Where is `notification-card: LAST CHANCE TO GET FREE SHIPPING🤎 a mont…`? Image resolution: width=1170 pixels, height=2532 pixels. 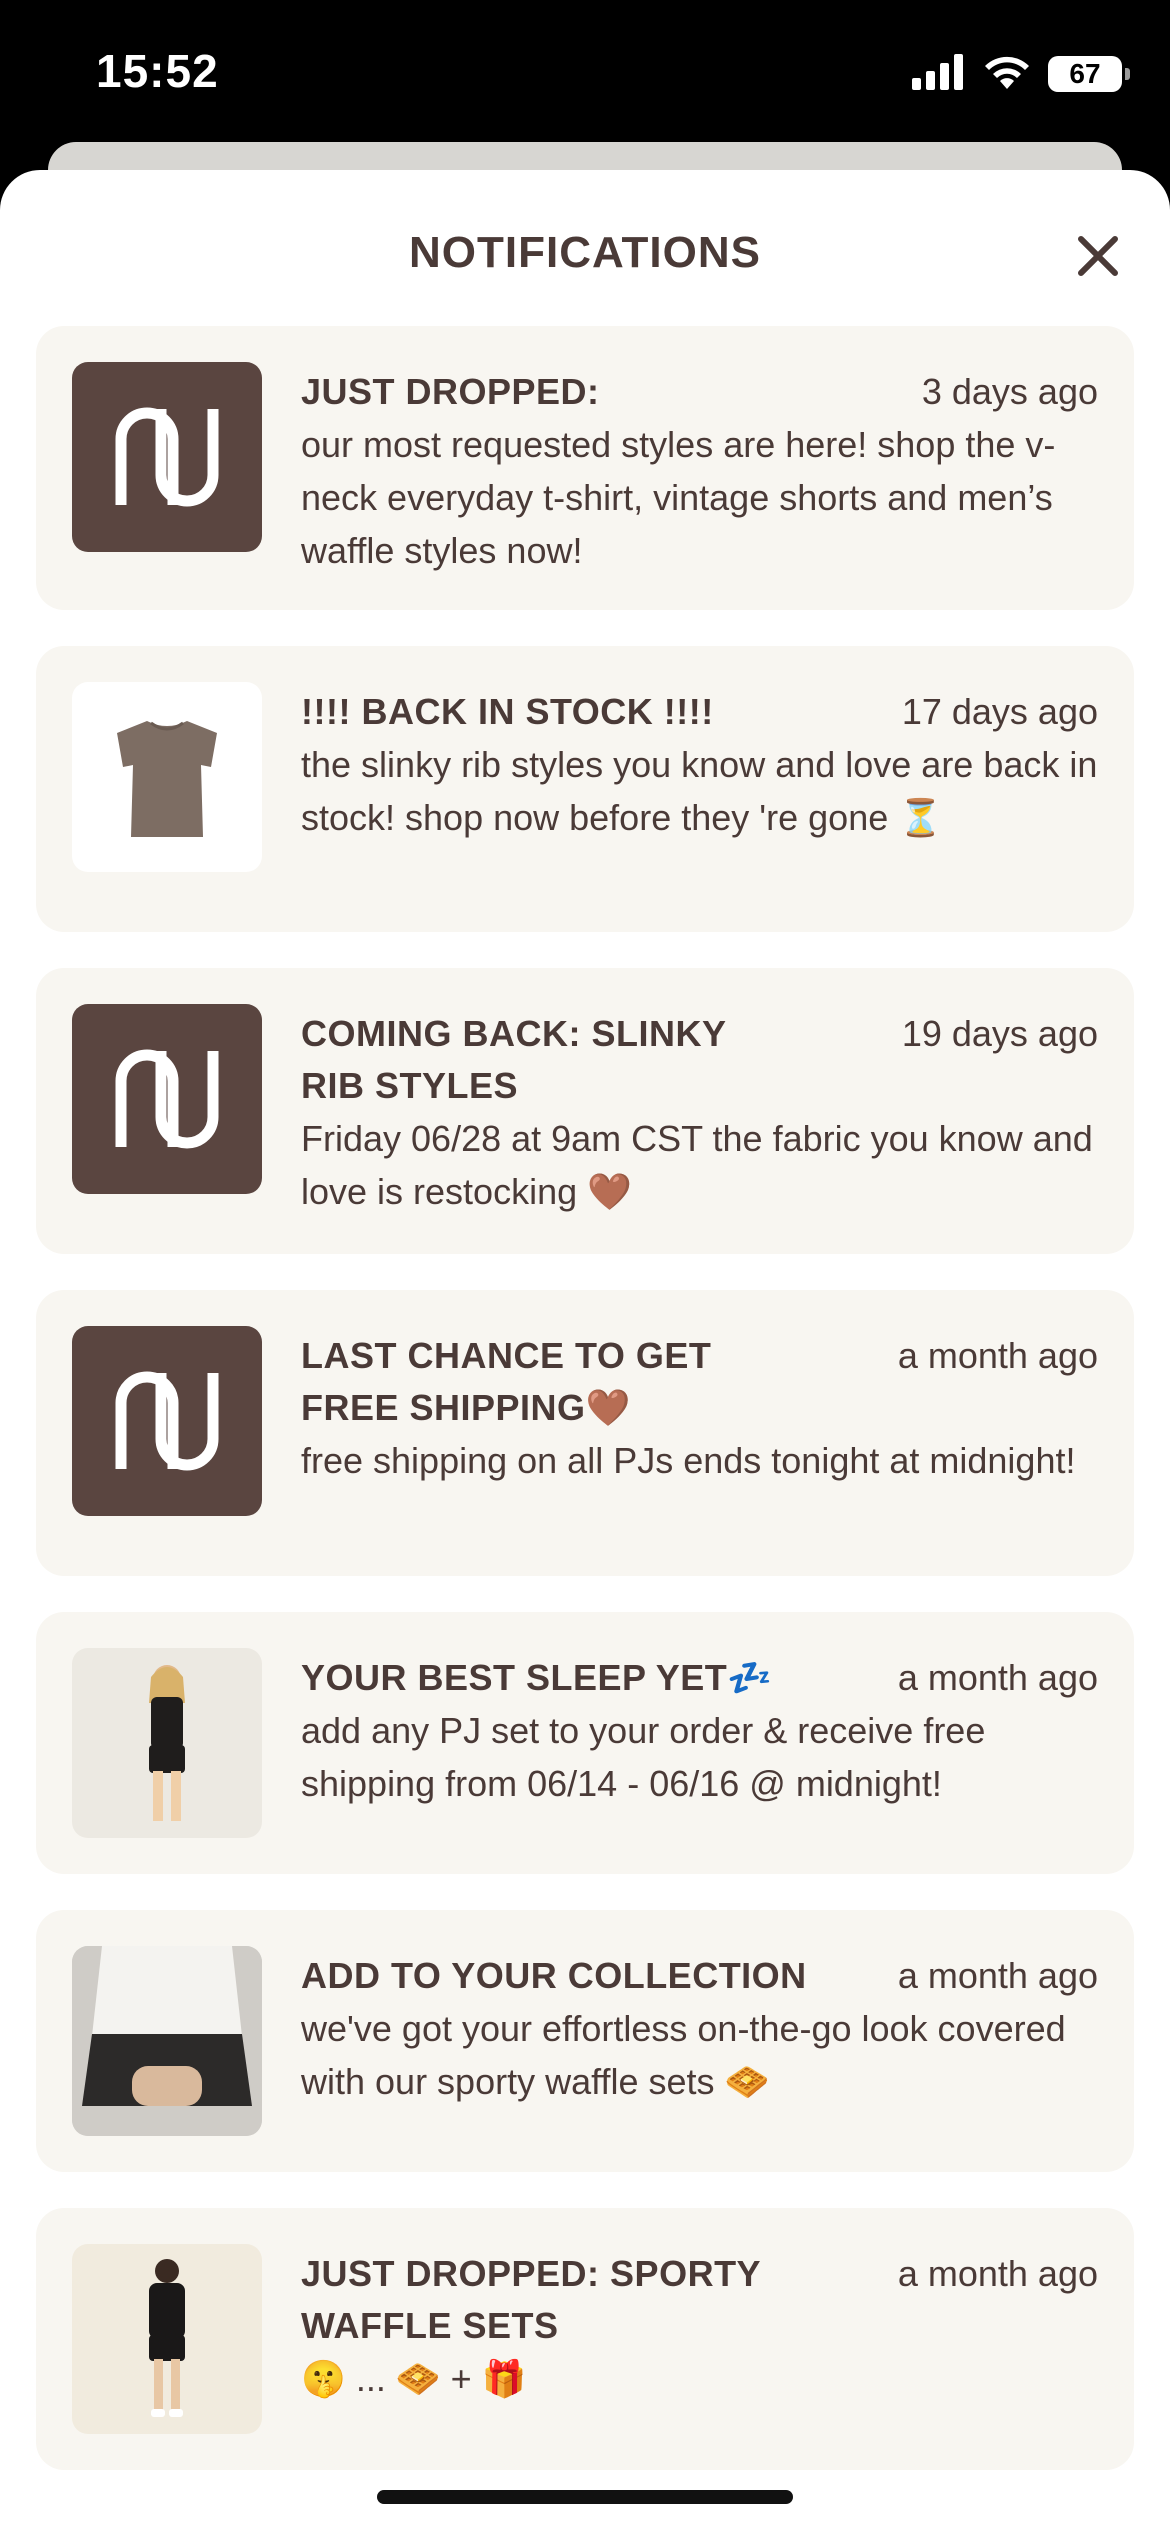
notification-card: LAST CHANCE TO GET FREE SHIPPING🤎 a mont… is located at coordinates (585, 1433).